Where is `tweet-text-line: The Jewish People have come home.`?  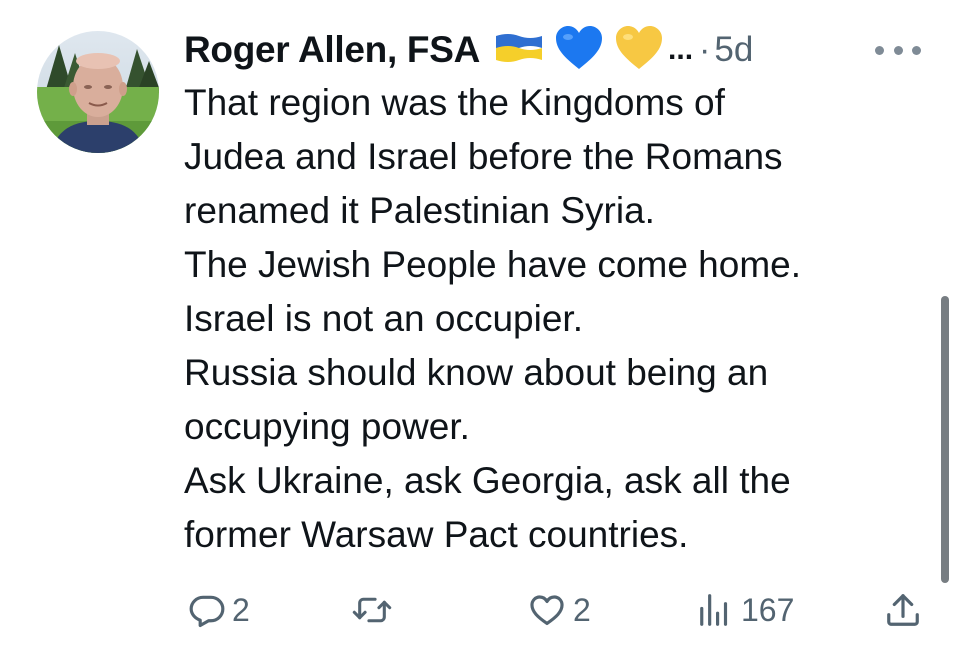
tweet-text-line: The Jewish People have come home. is located at coordinates (493, 264).